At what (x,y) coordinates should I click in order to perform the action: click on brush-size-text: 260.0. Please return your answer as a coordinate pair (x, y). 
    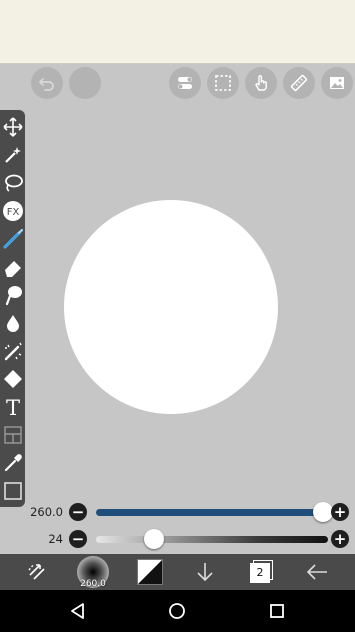
    Looking at the image, I should click on (93, 584).